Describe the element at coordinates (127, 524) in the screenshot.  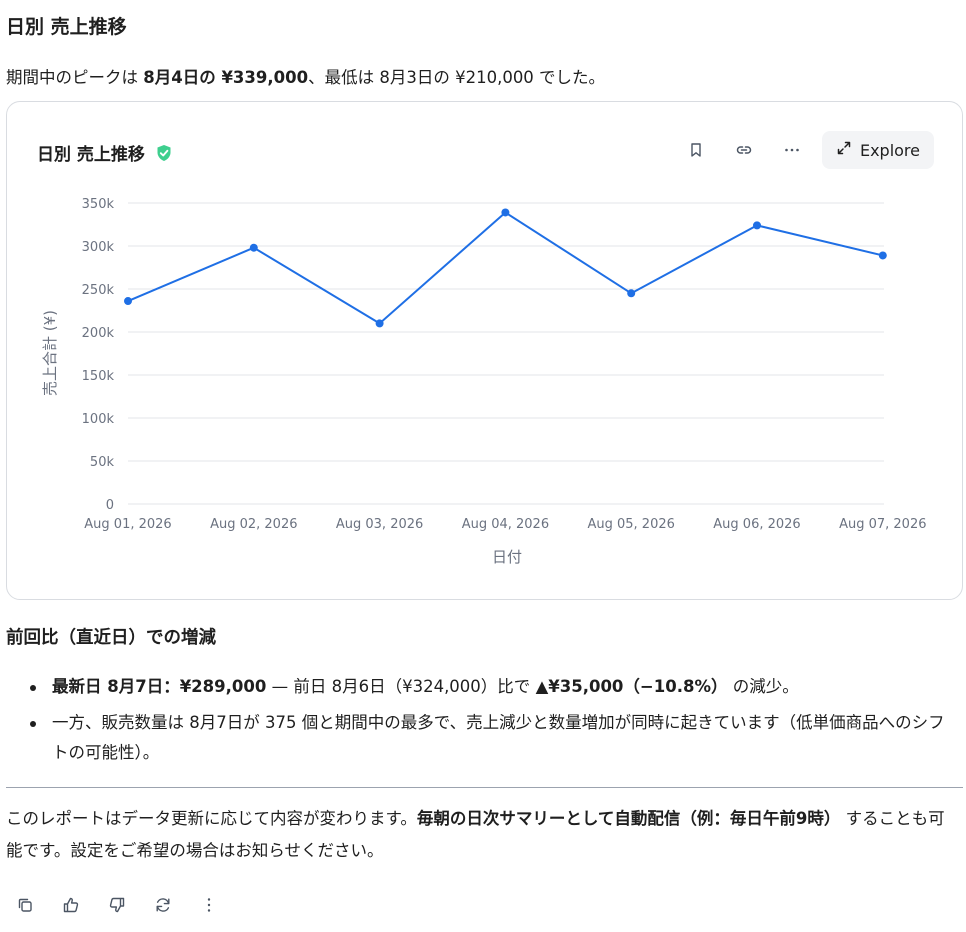
I see `x-tick-label: Aug 01, 2026` at that location.